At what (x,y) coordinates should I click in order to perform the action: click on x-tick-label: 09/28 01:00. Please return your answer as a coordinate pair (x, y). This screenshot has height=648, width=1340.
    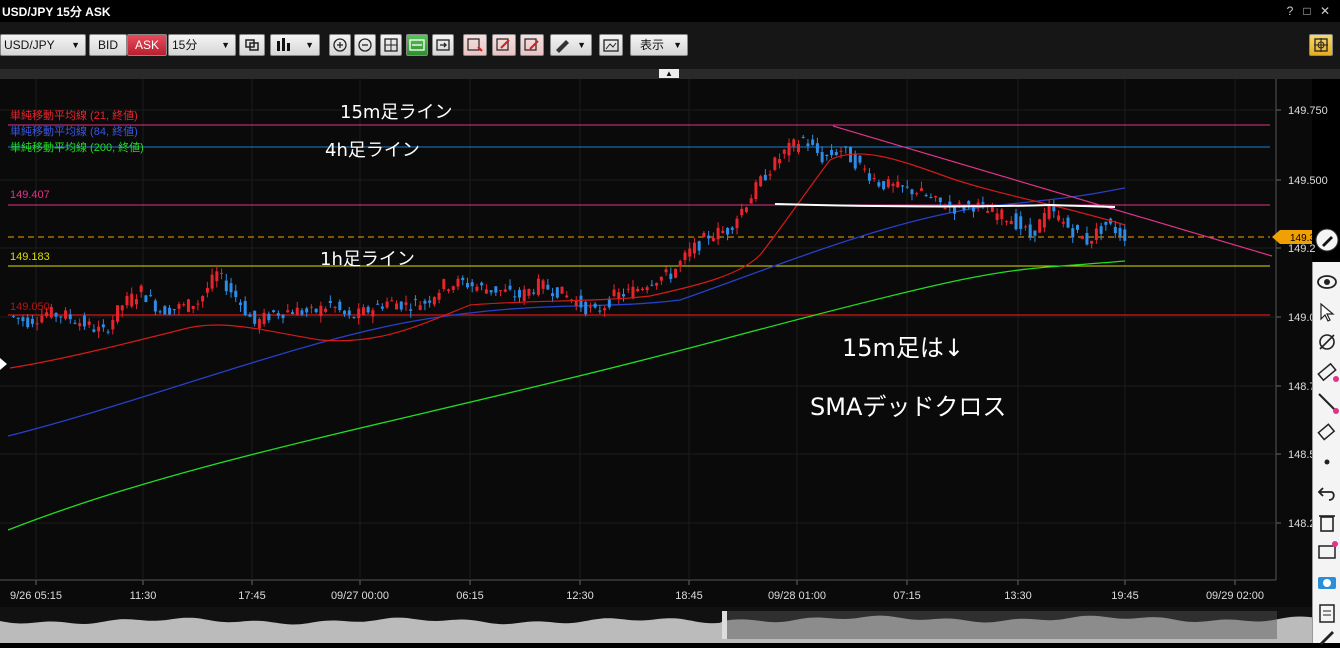
    Looking at the image, I should click on (797, 596).